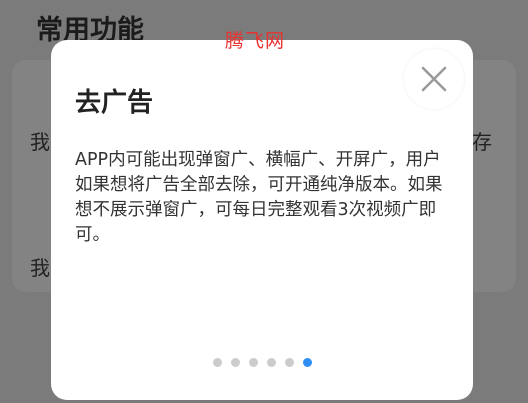 Image resolution: width=528 pixels, height=403 pixels. Describe the element at coordinates (262, 362) in the screenshot. I see `page-indicator` at that location.